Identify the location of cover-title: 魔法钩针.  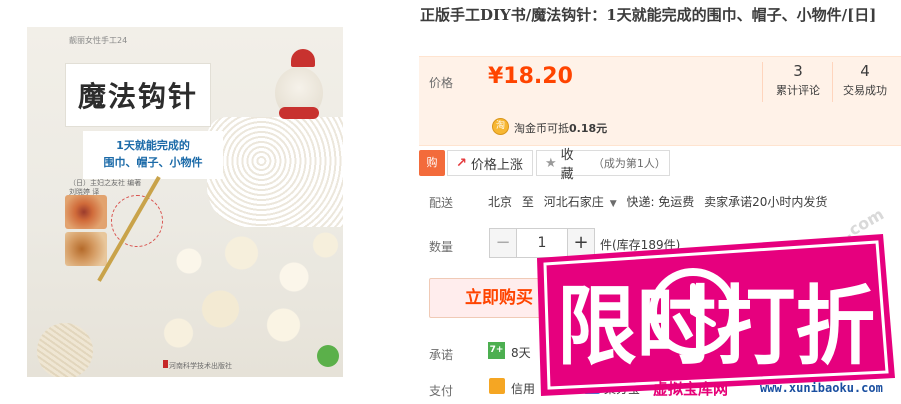
(138, 95).